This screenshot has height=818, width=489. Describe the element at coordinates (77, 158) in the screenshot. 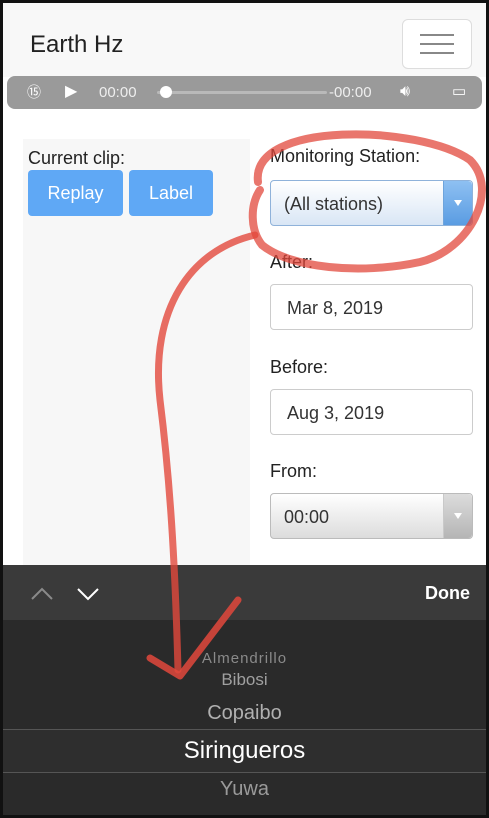

I see `current-clip-label: Current clip:` at that location.